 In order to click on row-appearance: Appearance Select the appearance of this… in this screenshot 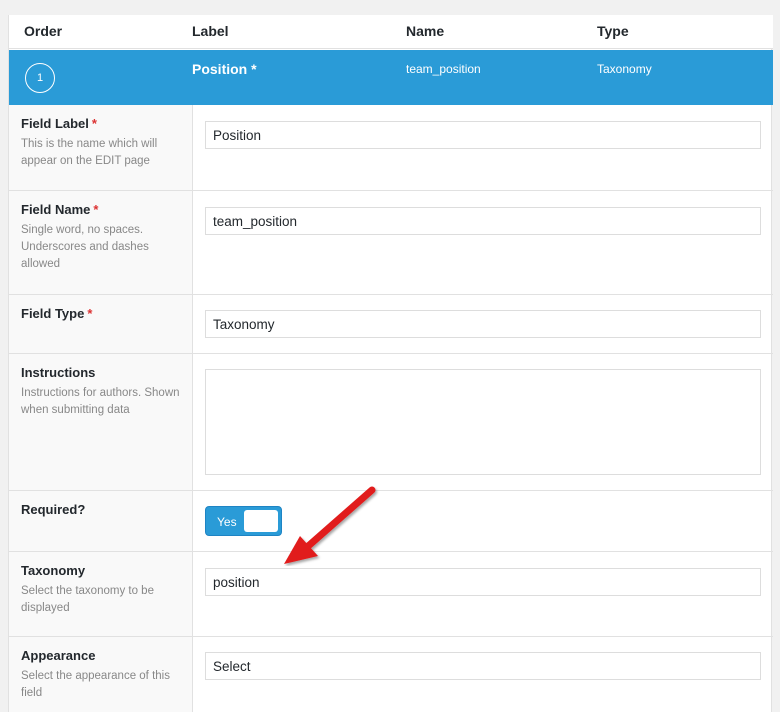, I will do `click(391, 674)`.